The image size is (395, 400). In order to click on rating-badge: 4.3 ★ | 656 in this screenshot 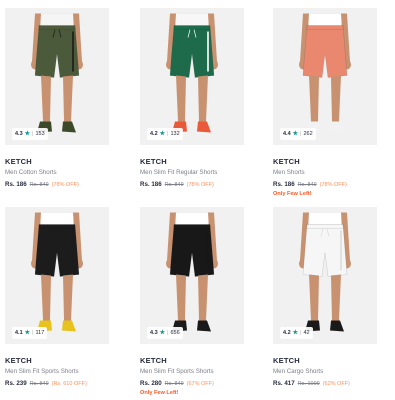, I will do `click(165, 333)`.